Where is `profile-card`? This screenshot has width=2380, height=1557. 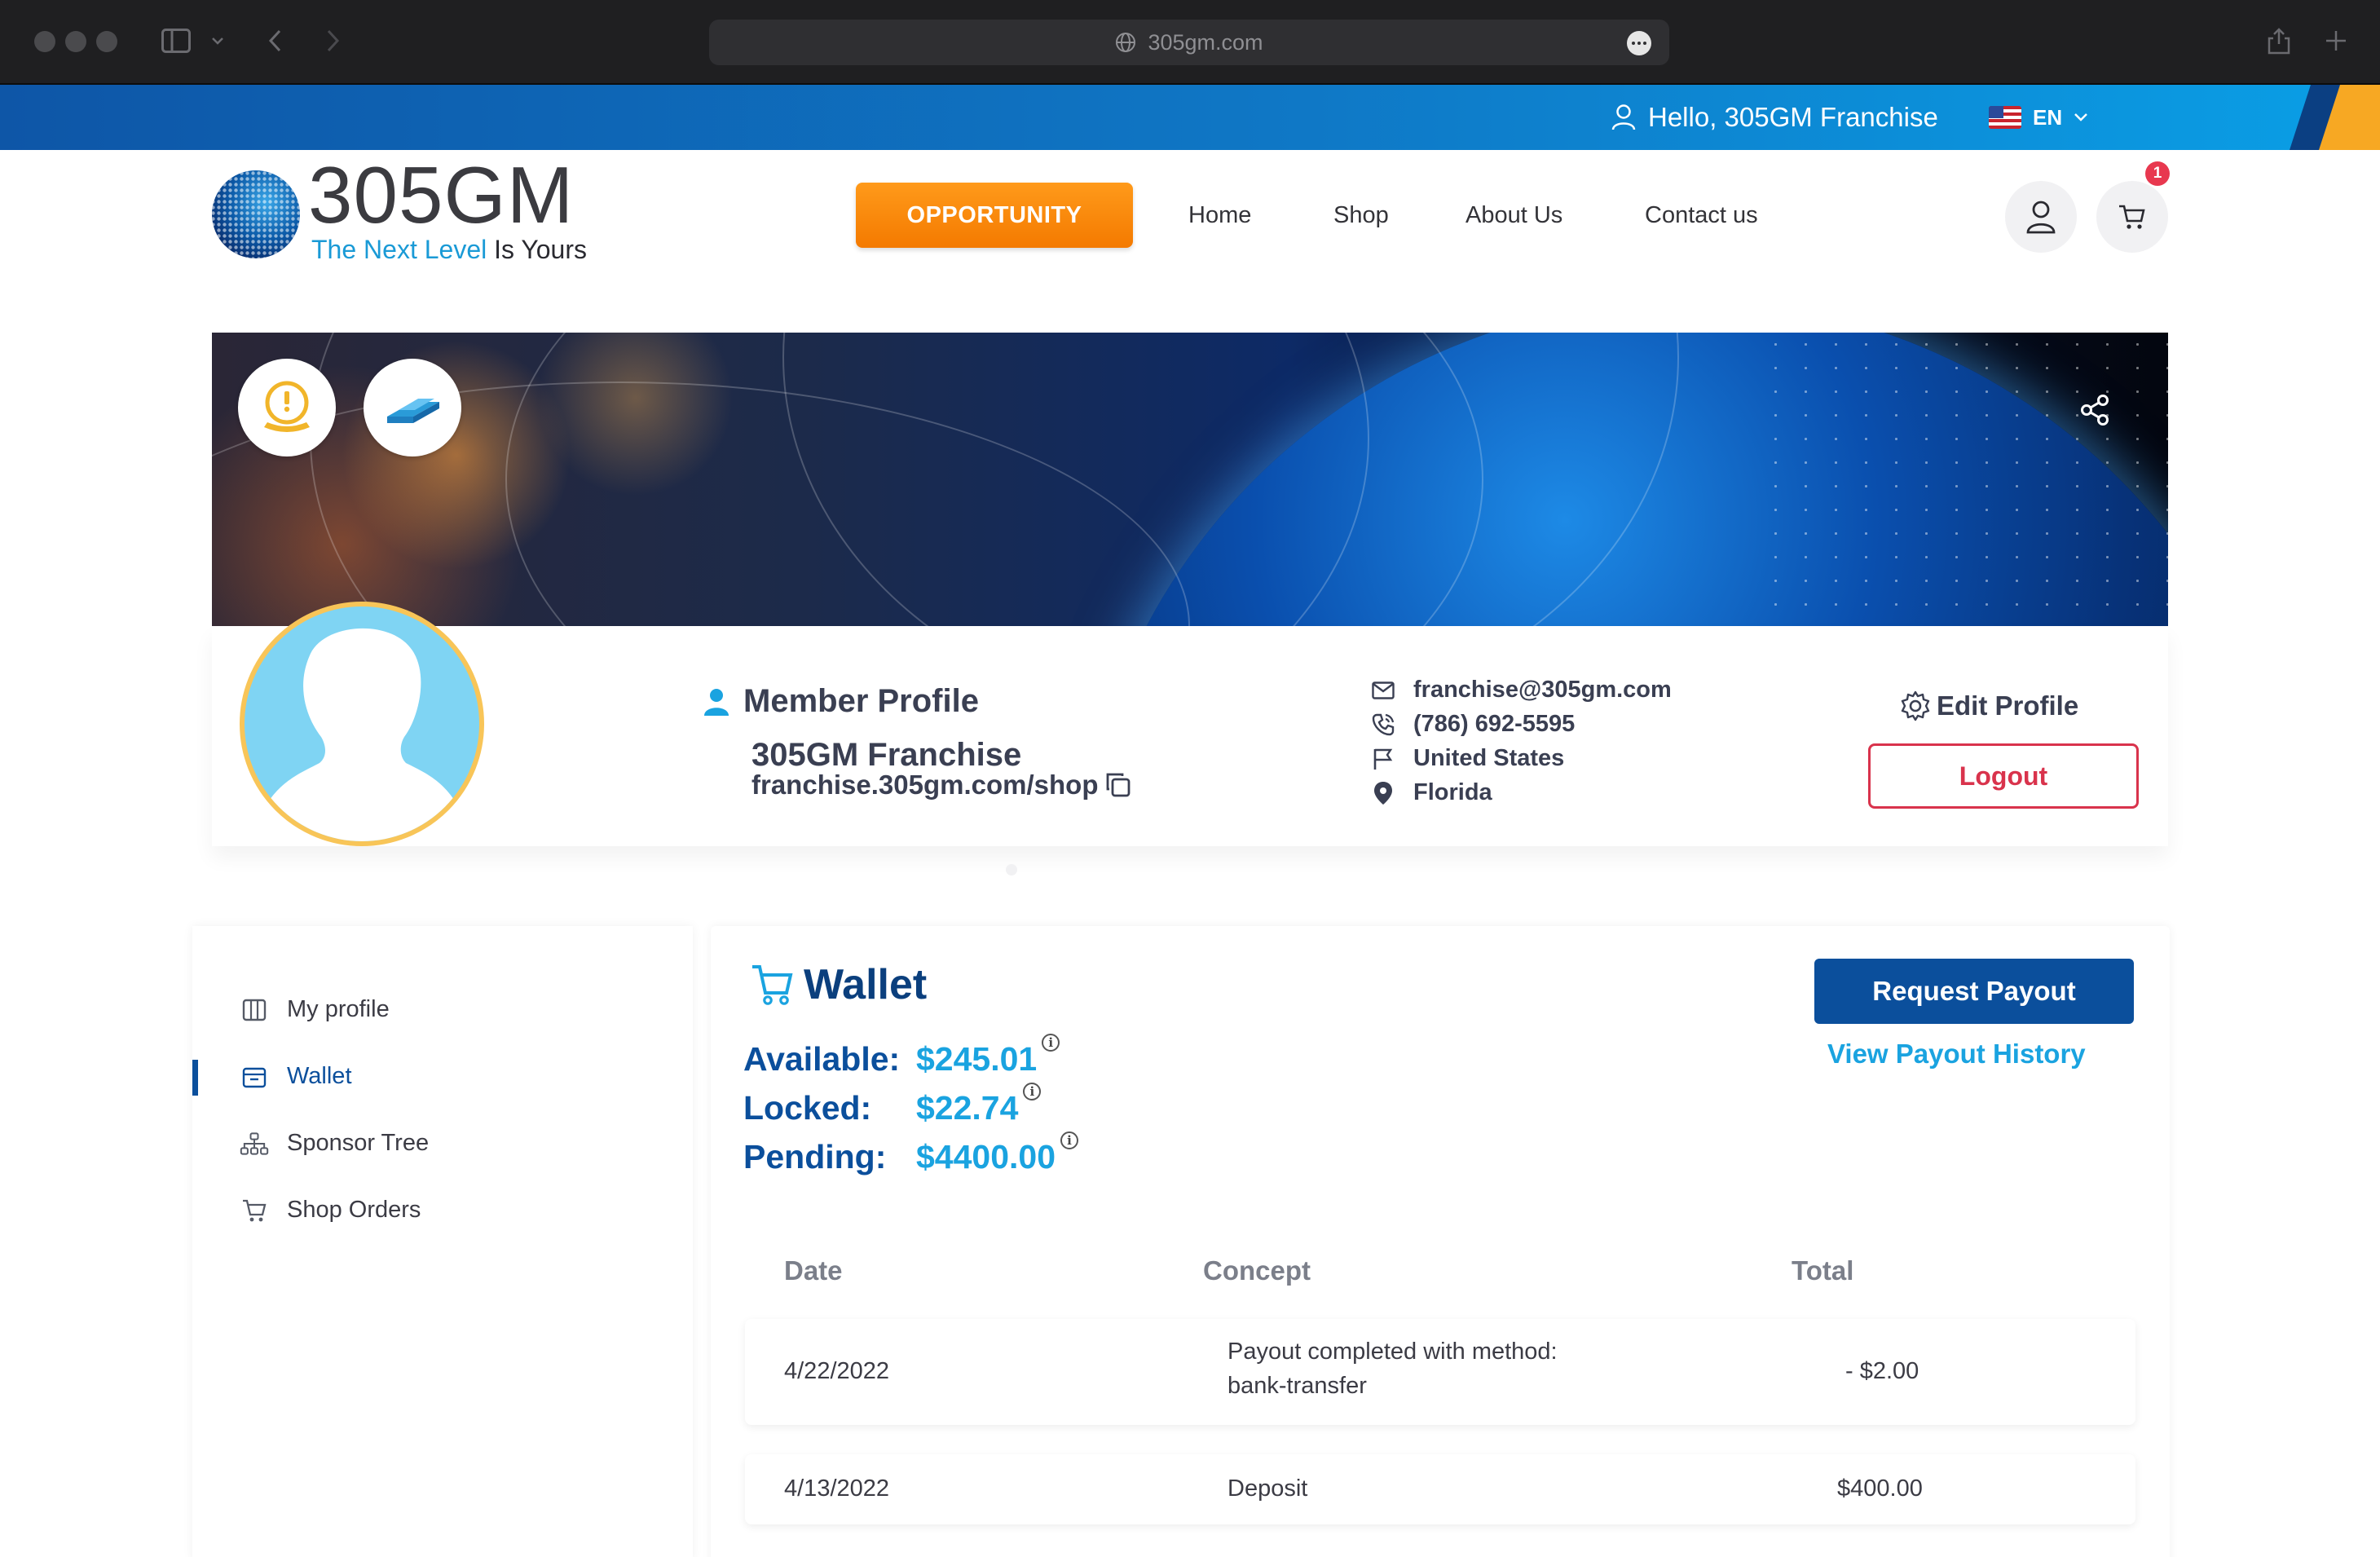 profile-card is located at coordinates (1190, 736).